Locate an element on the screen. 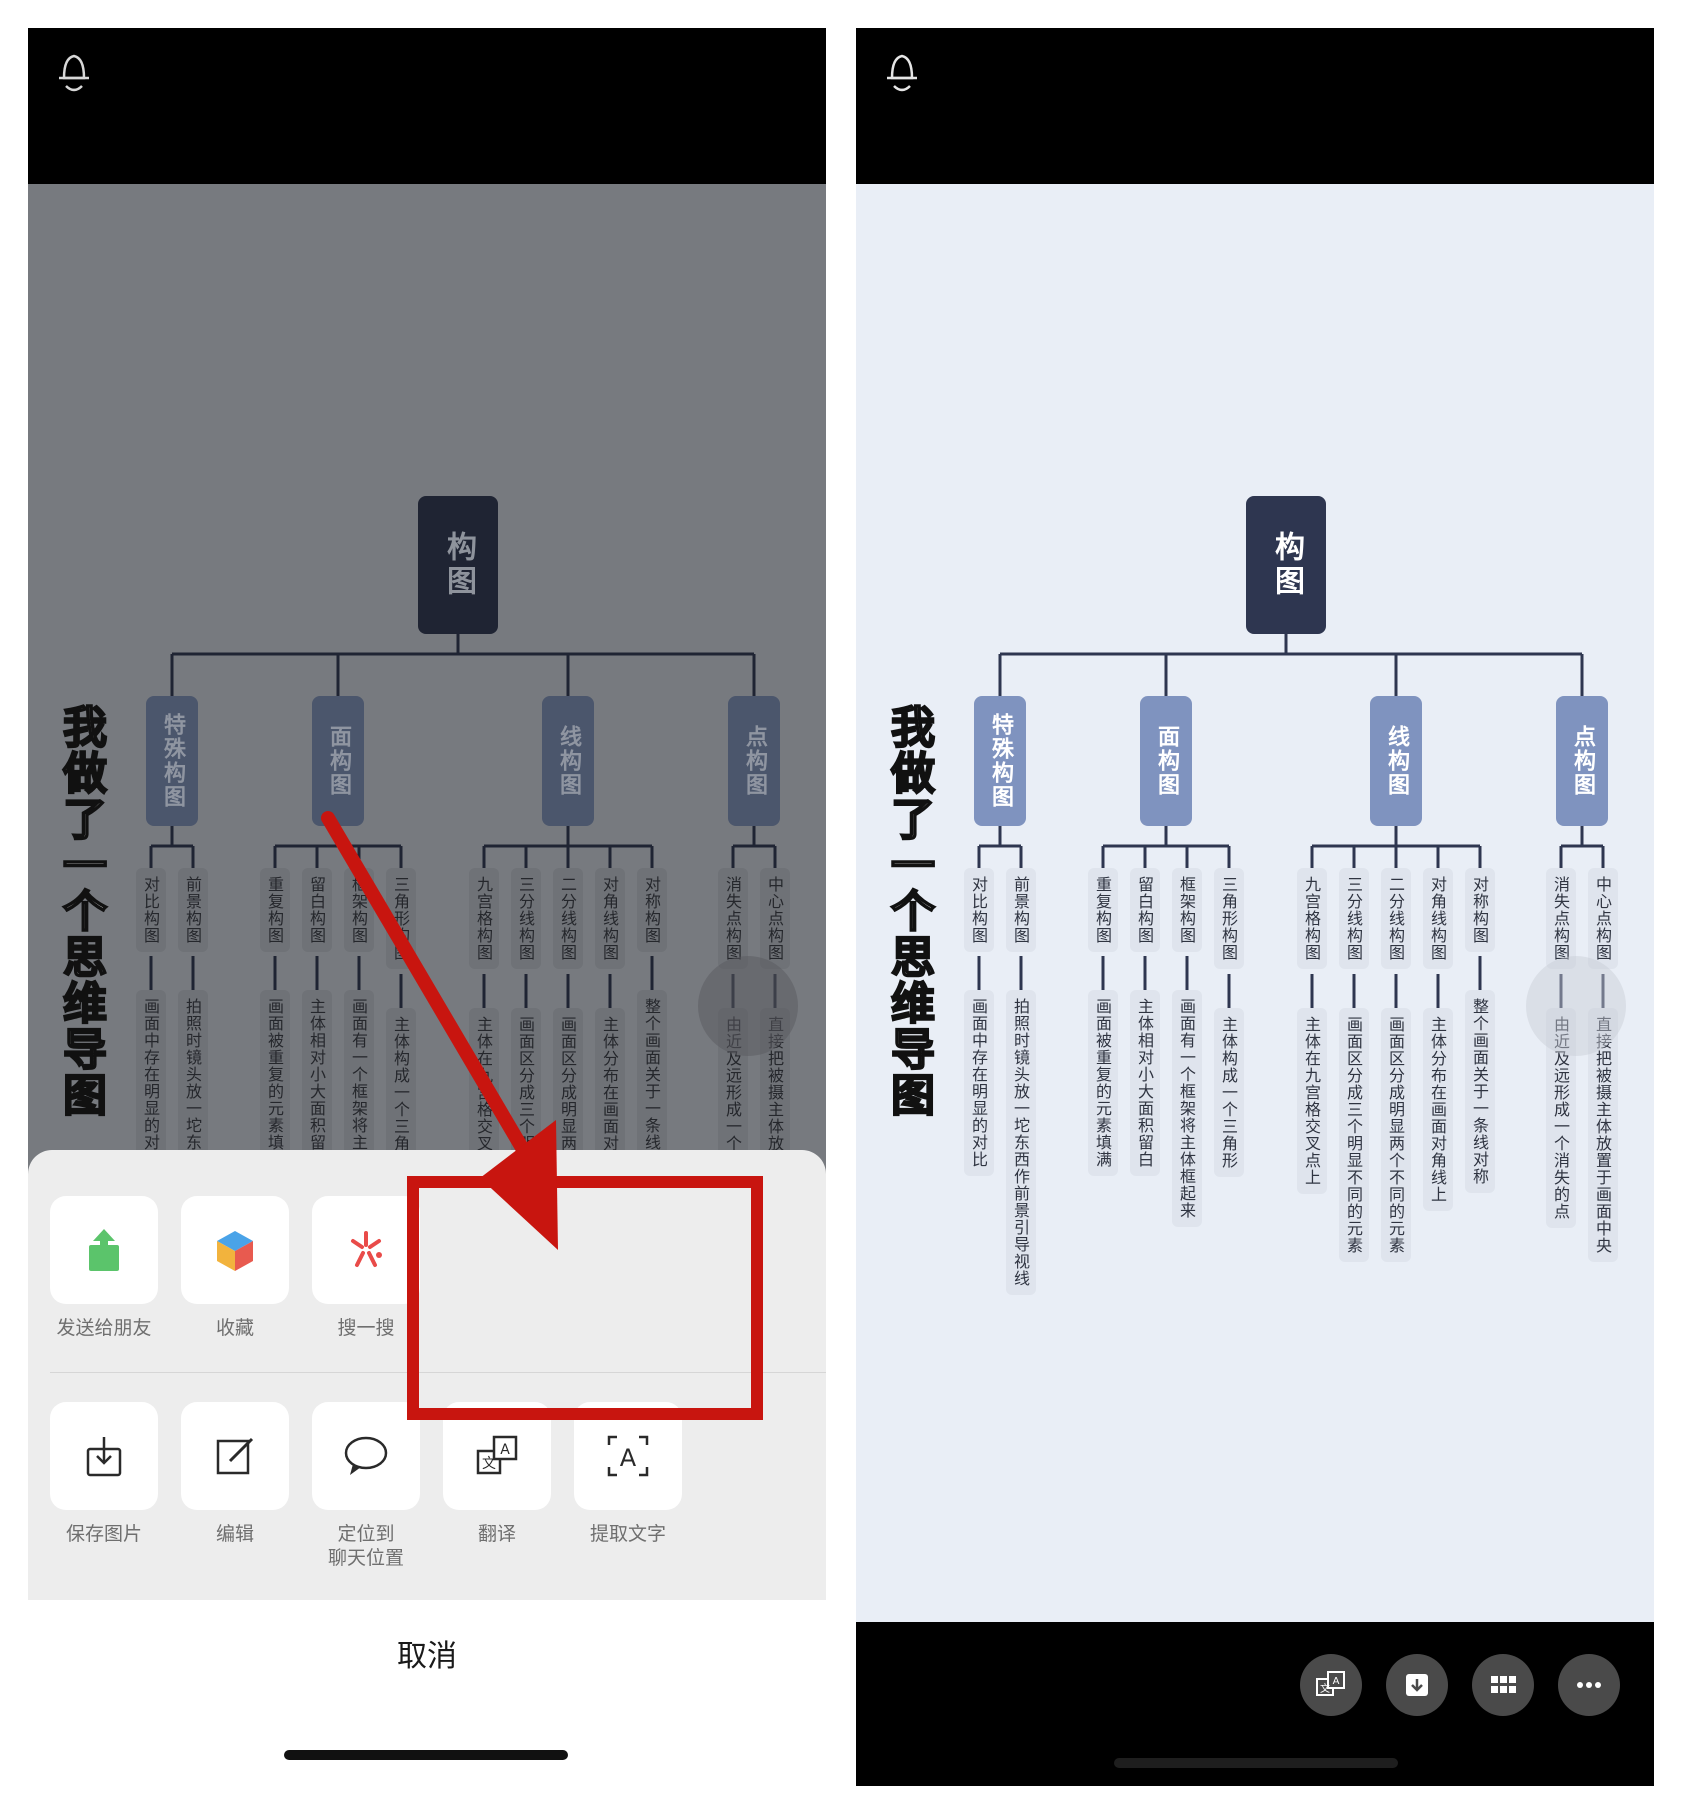  viewer-toolbar: 文 A is located at coordinates (1255, 1704).